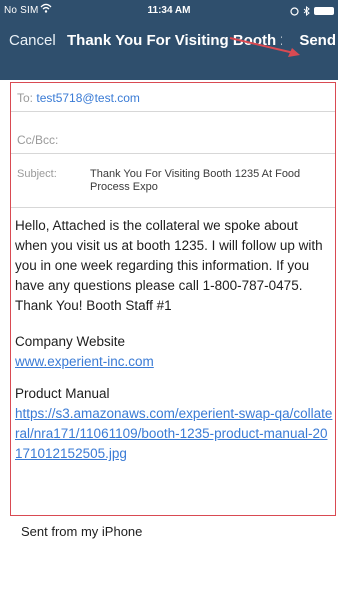 The width and height of the screenshot is (338, 598). I want to click on cancel-button: Cancel, so click(32, 40).